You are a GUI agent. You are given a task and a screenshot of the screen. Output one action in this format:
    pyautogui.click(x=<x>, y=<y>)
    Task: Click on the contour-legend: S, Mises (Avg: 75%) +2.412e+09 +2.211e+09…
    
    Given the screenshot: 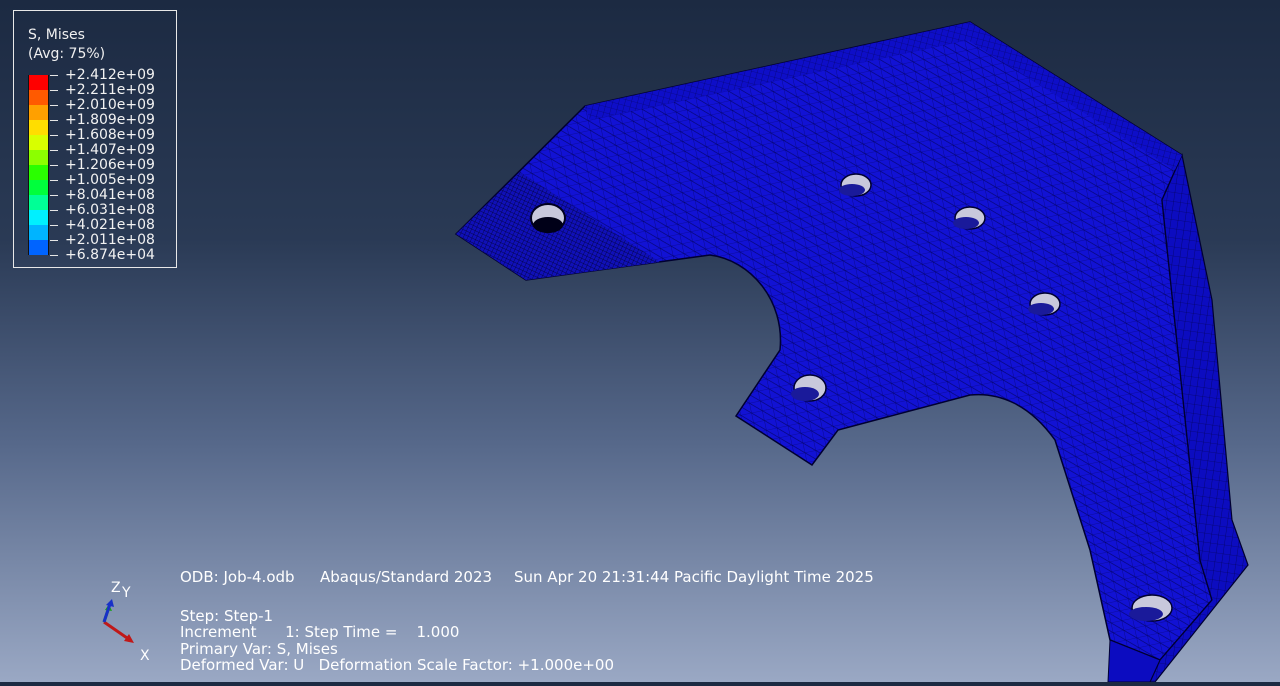 What is the action you would take?
    pyautogui.click(x=95, y=139)
    